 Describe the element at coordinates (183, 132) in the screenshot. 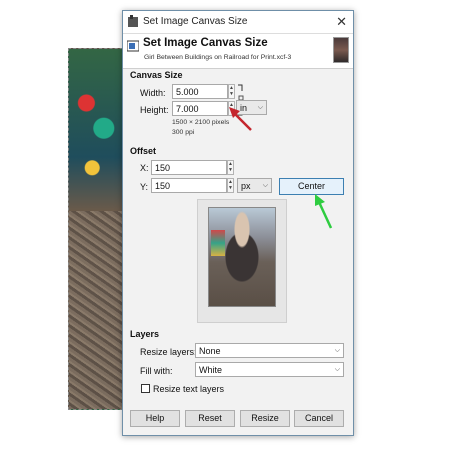

I see `resolution-info: 300 ppi` at that location.